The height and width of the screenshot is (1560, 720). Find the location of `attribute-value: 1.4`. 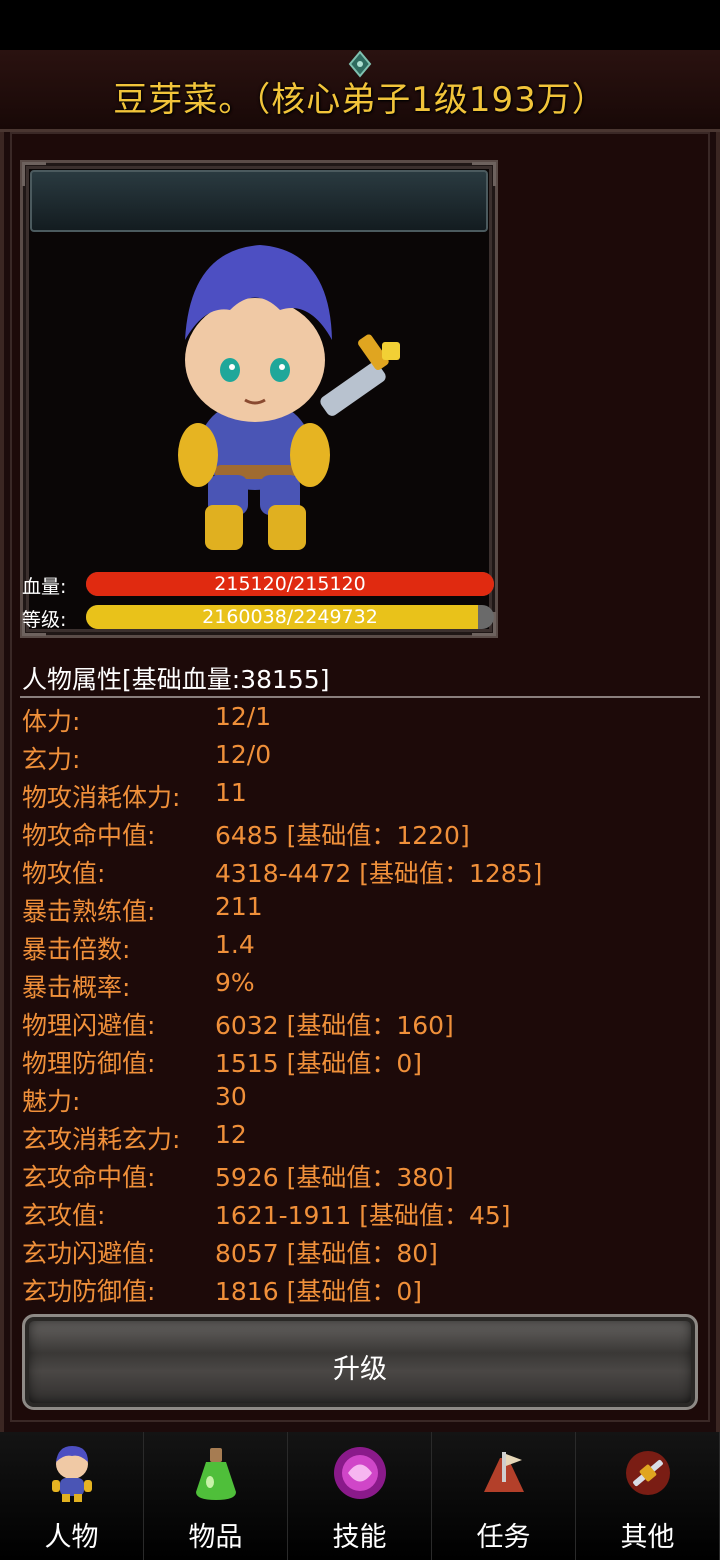

attribute-value: 1.4 is located at coordinates (235, 944).